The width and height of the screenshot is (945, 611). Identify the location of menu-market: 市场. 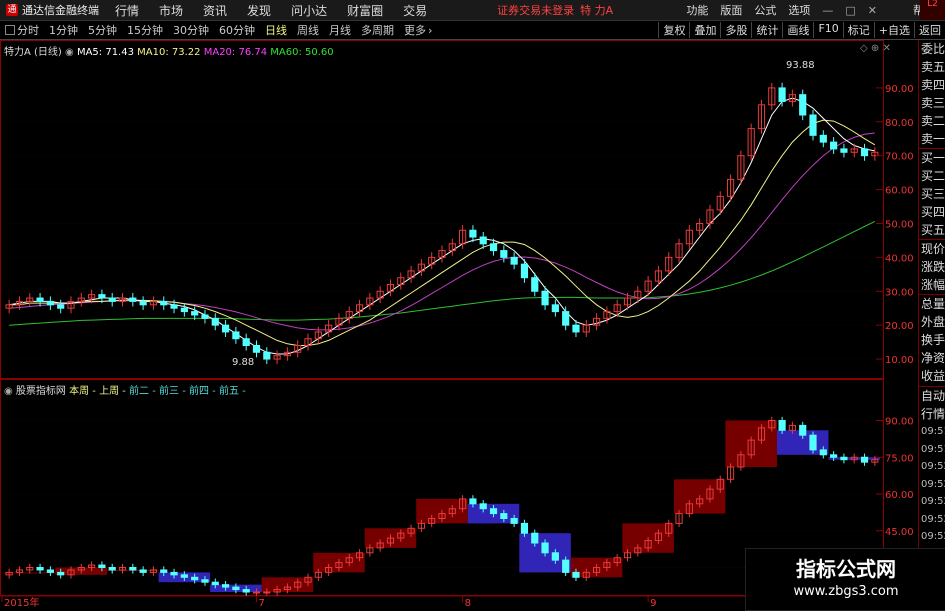
(171, 10).